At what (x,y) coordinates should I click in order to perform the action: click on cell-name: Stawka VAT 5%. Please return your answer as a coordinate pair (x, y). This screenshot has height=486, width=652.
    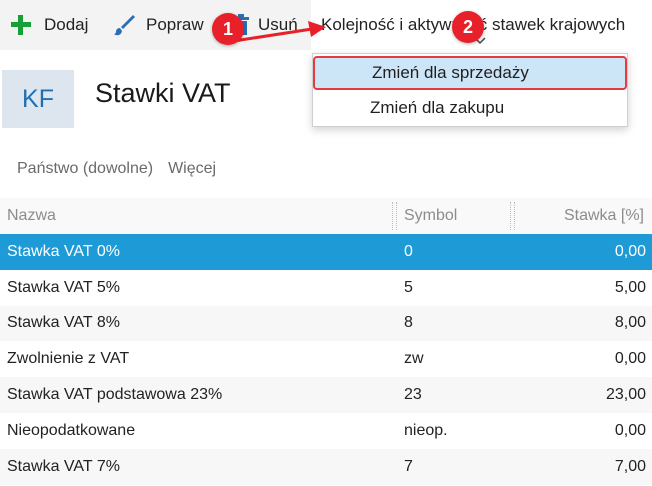
    Looking at the image, I should click on (63, 287).